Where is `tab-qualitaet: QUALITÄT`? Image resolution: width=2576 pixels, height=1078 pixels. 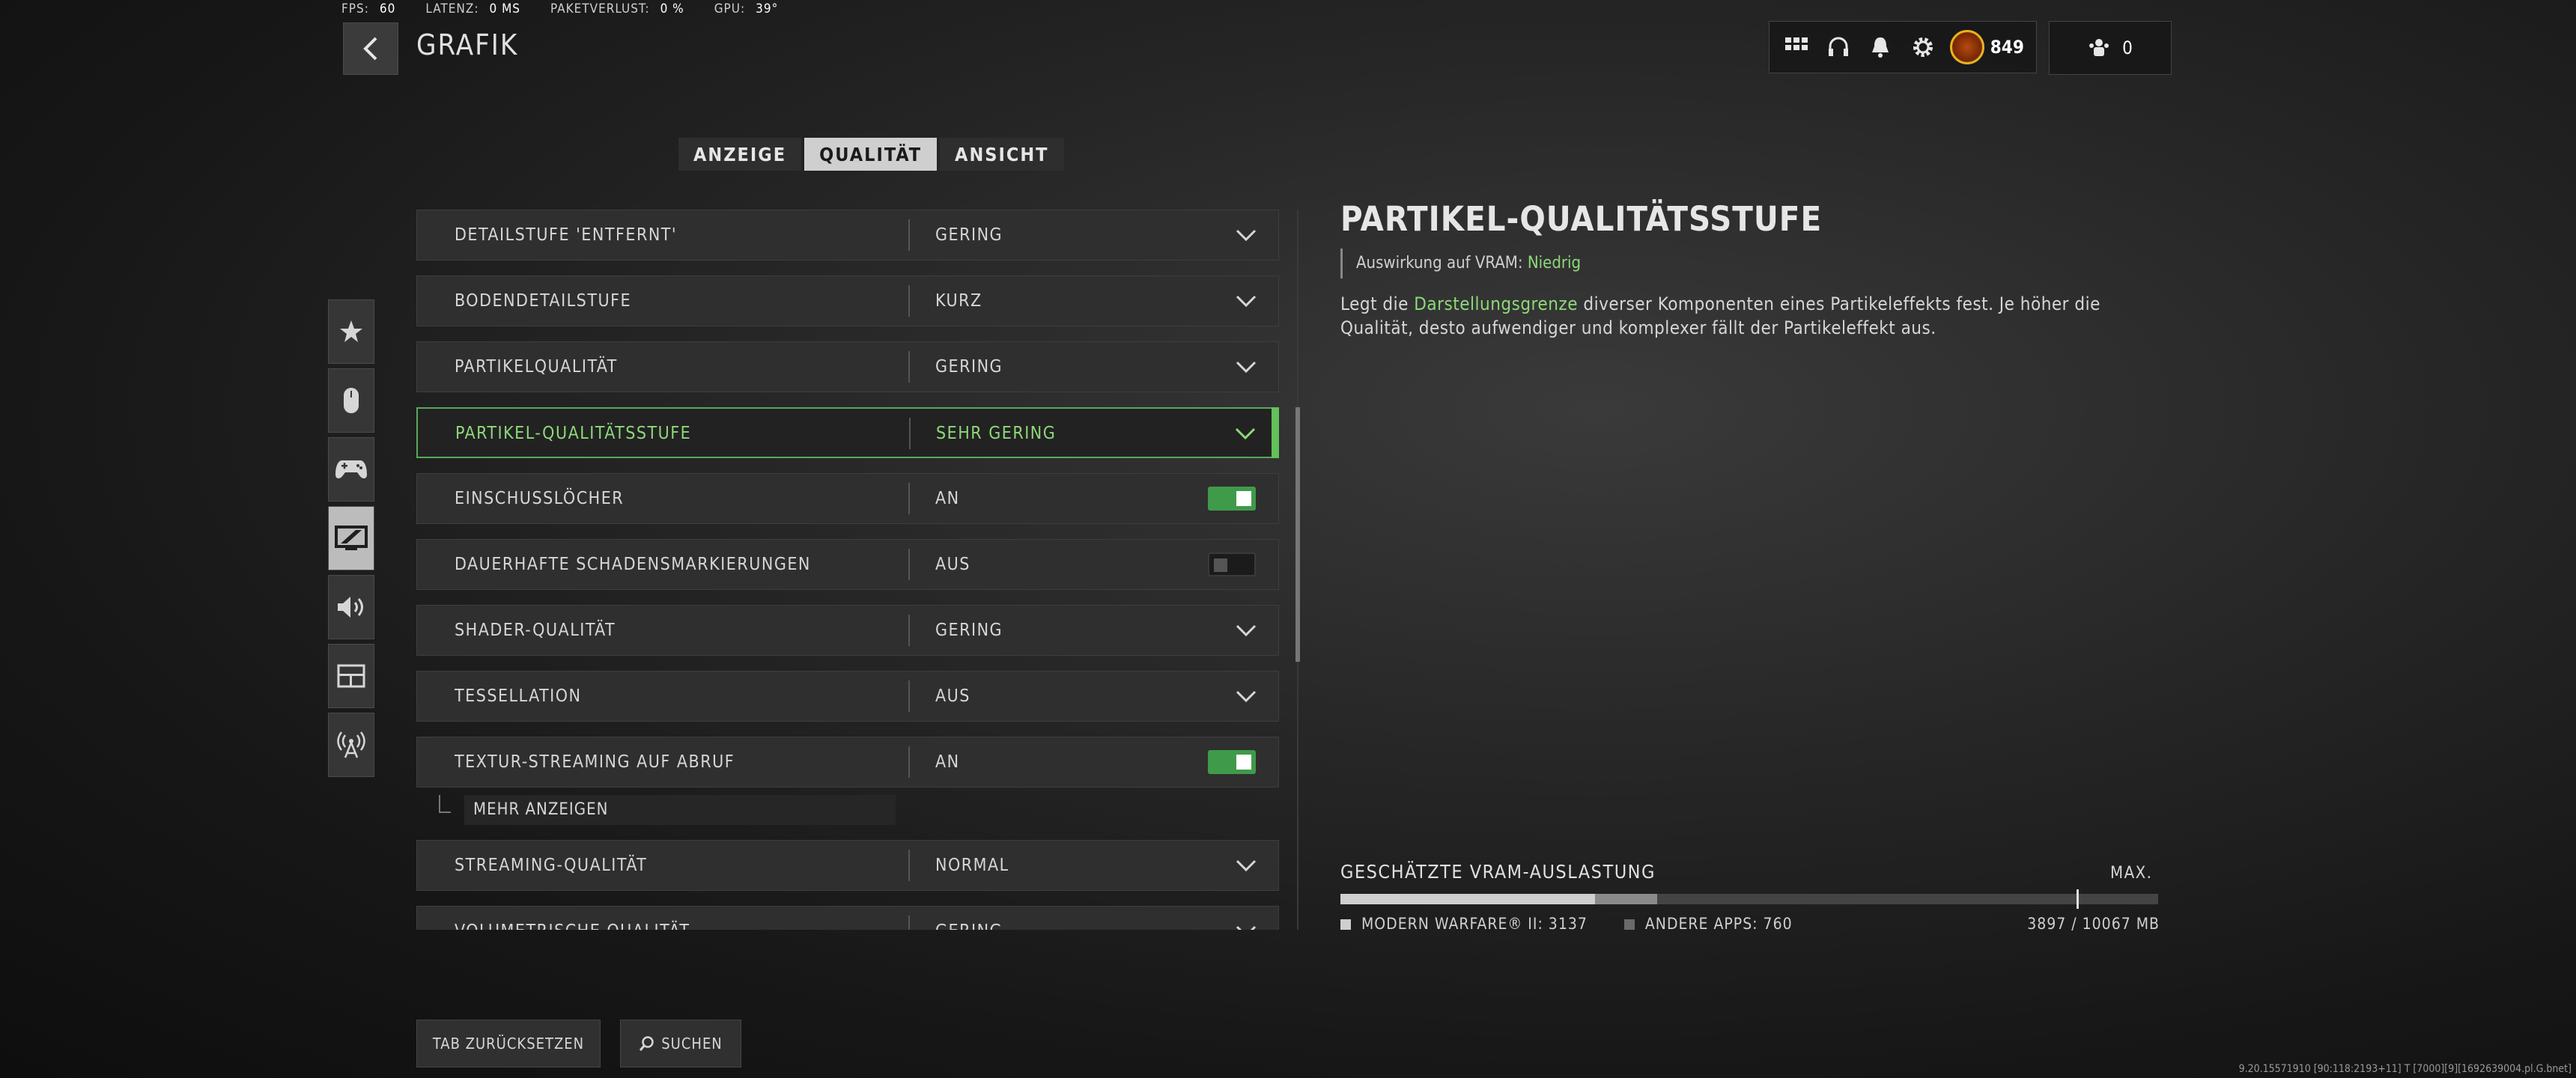
tab-qualitaet: QUALITÄT is located at coordinates (871, 154).